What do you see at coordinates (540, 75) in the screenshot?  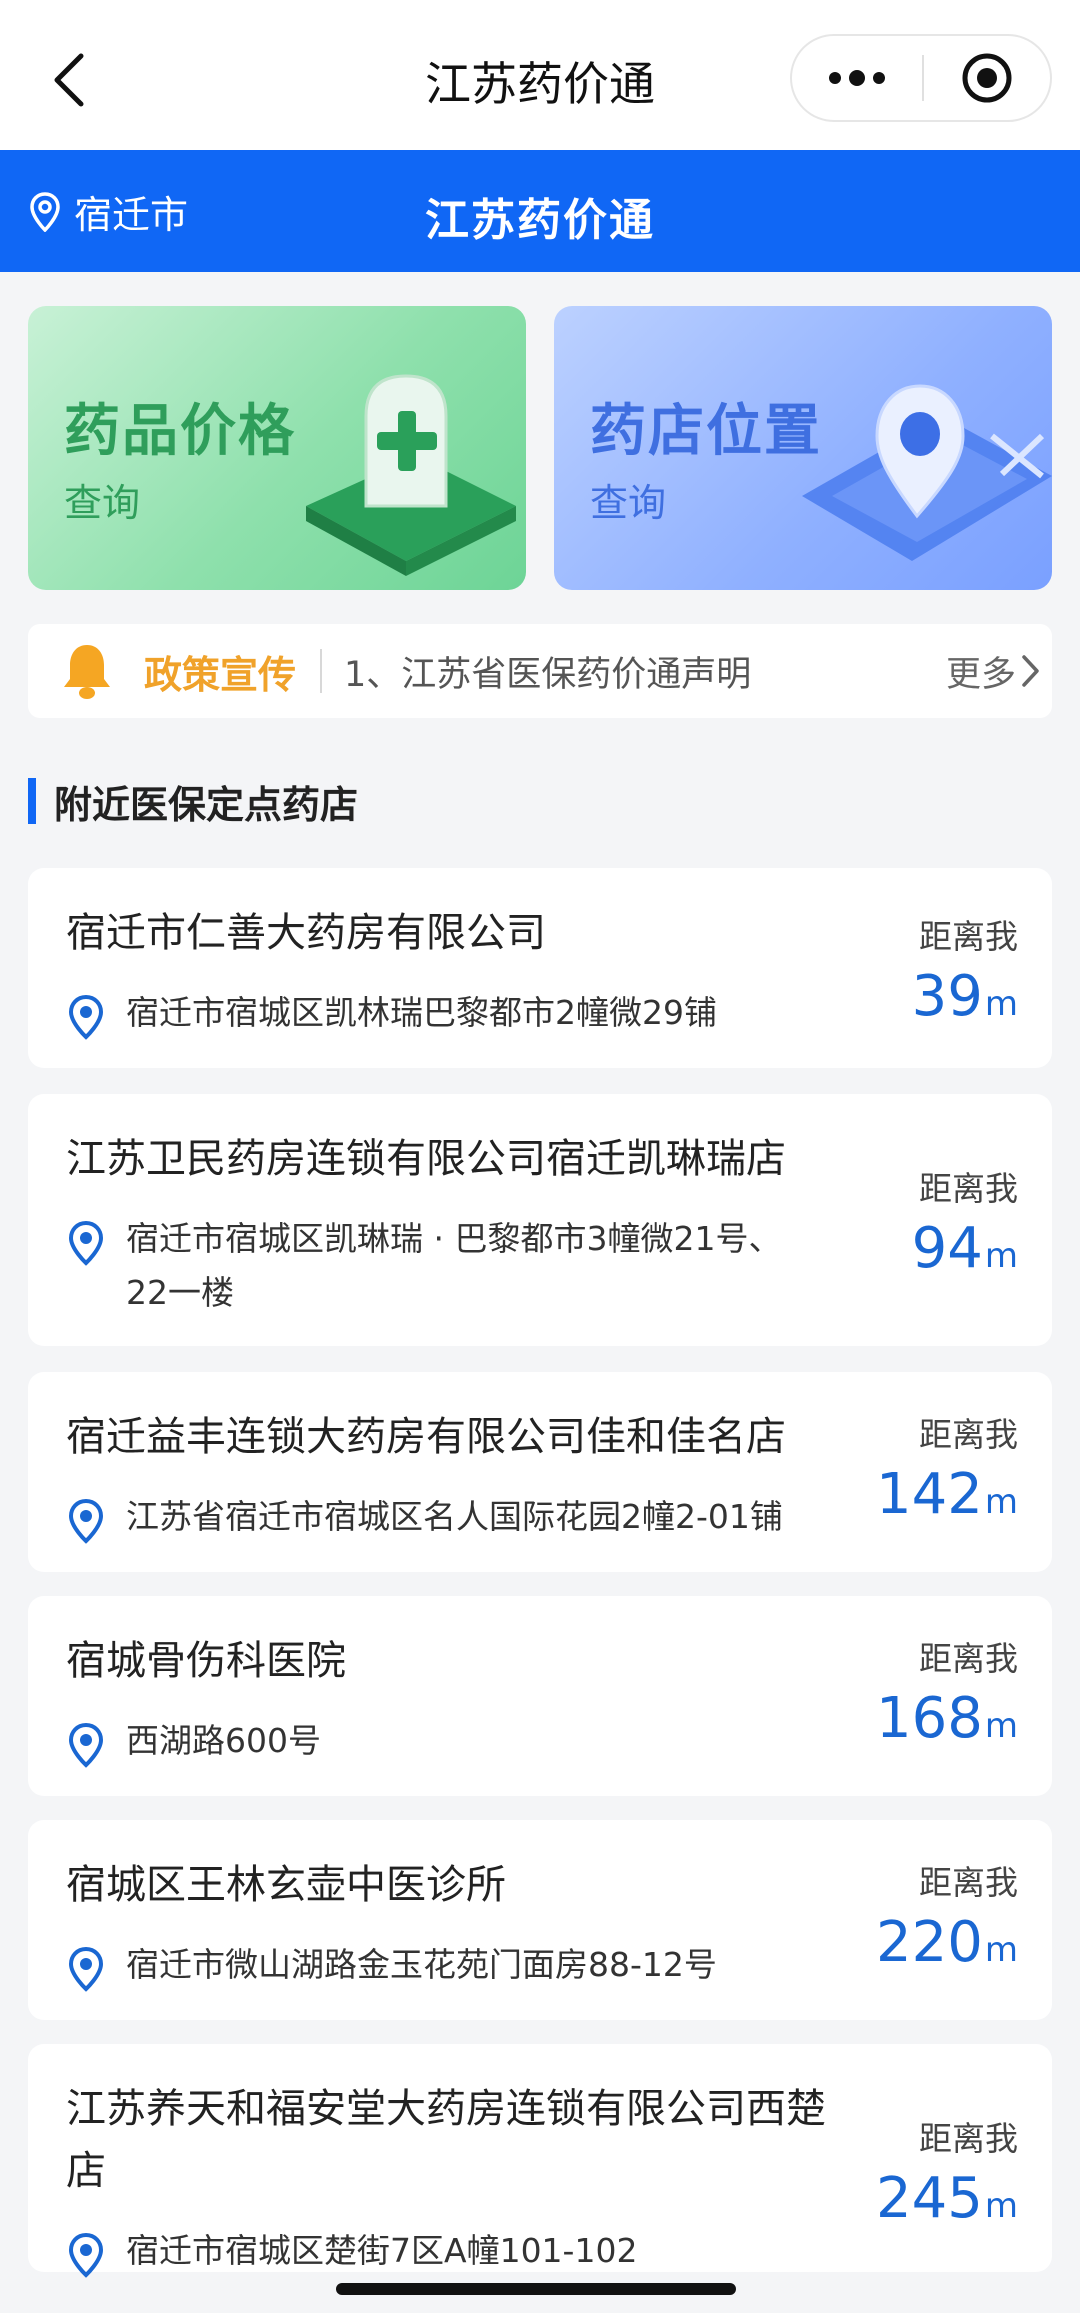 I see `mini-program-navbar: 江苏药价通` at bounding box center [540, 75].